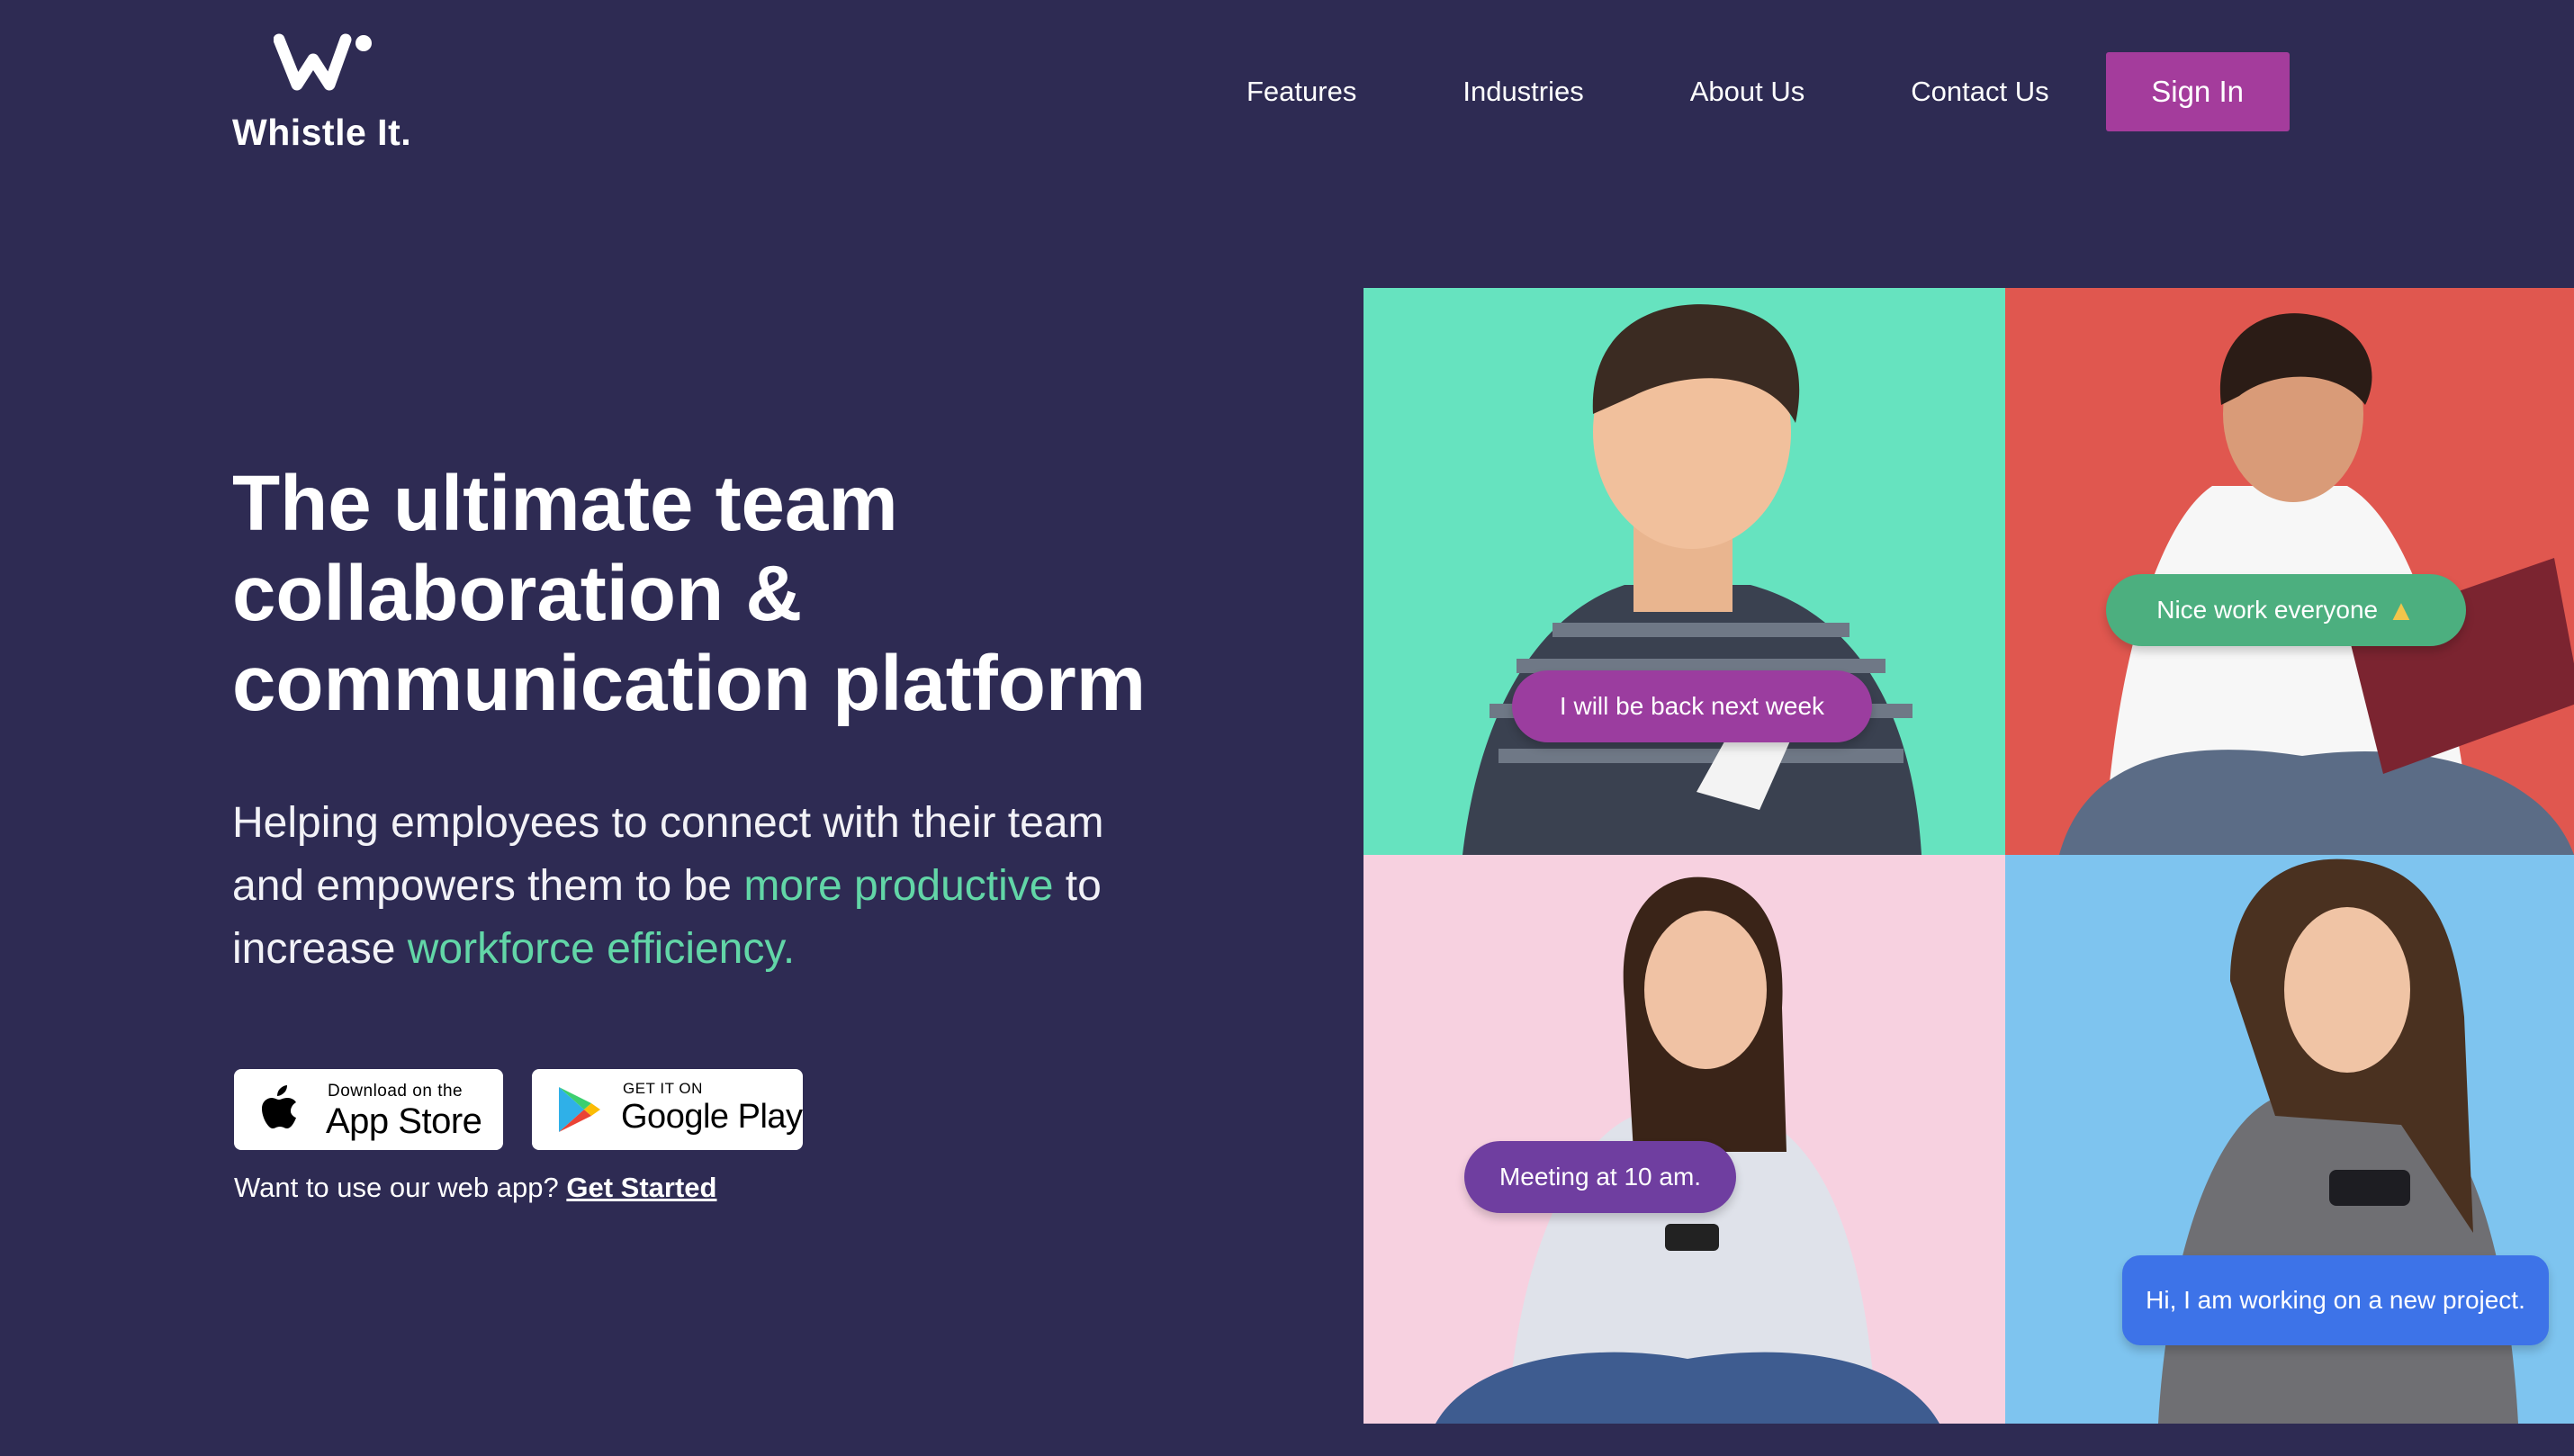 This screenshot has height=1456, width=2574. I want to click on chat-bubble: Nice work everyone ▲, so click(2286, 610).